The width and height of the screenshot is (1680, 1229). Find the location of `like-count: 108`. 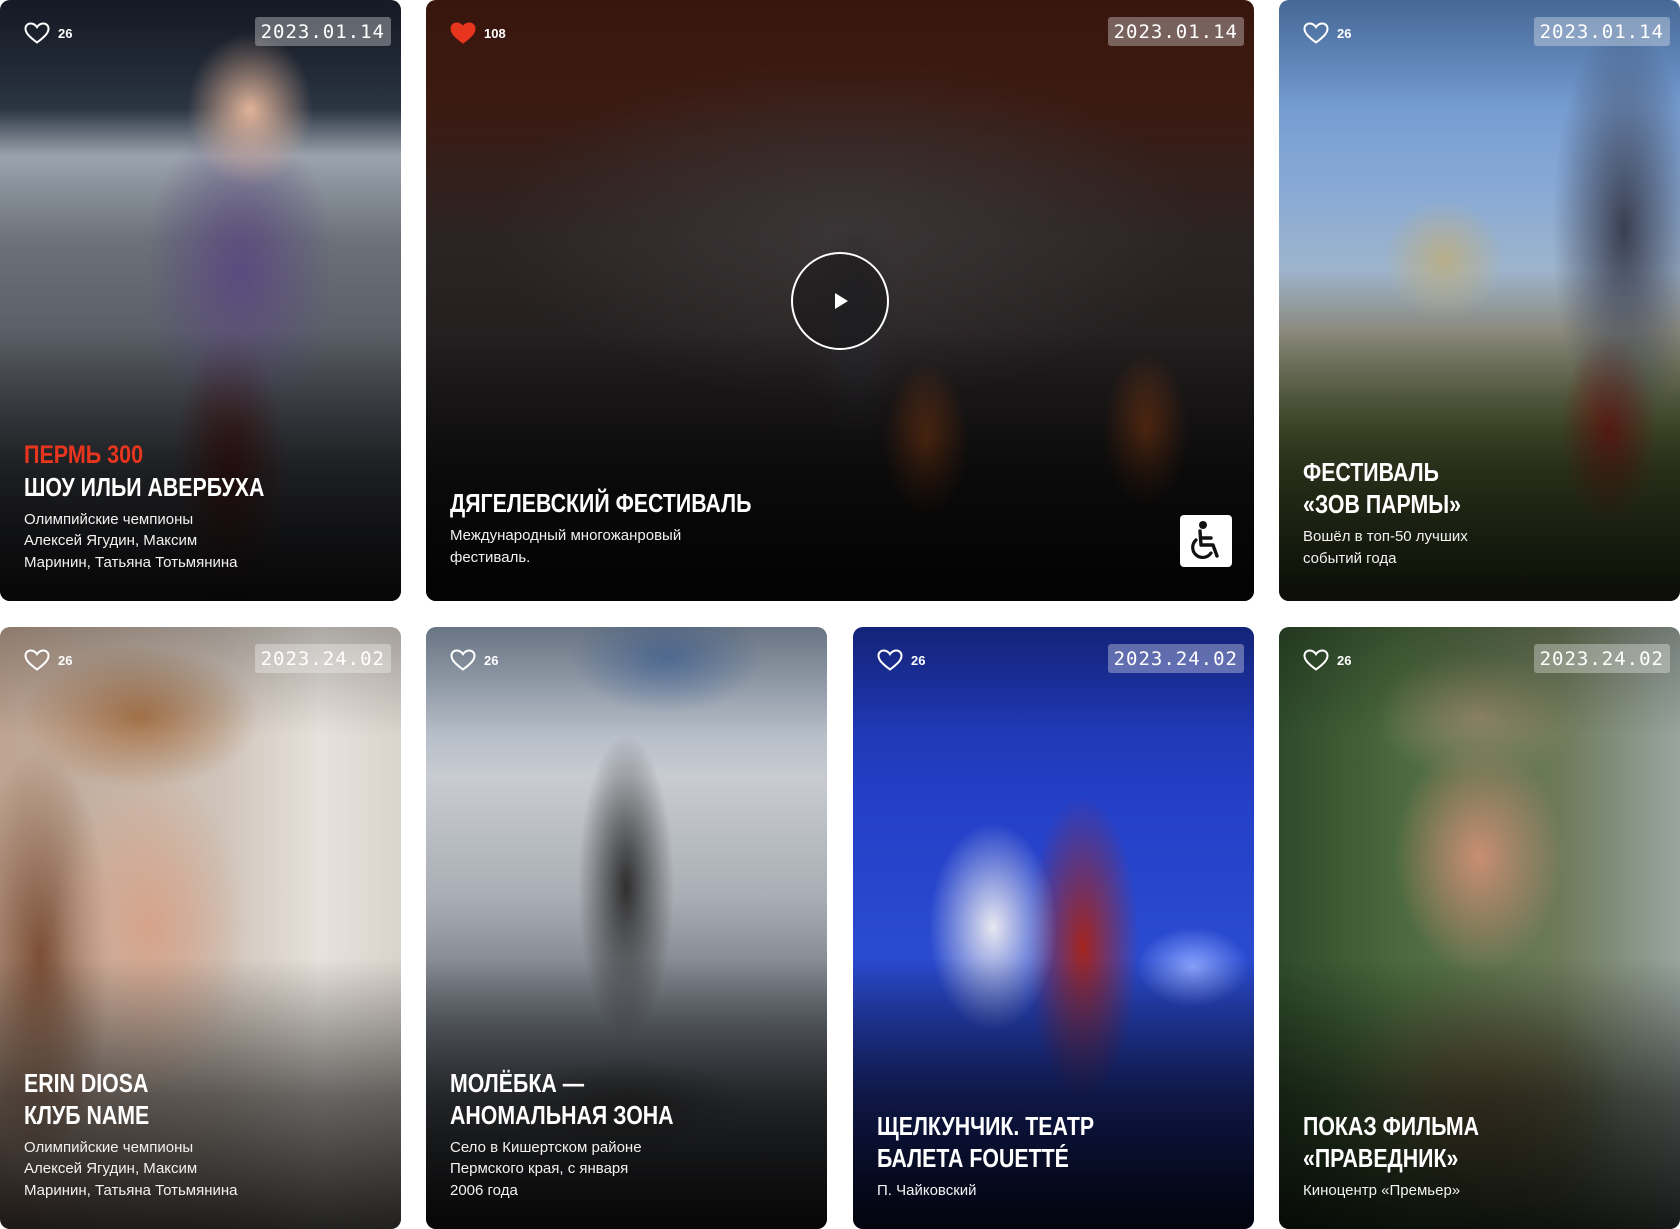

like-count: 108 is located at coordinates (495, 33).